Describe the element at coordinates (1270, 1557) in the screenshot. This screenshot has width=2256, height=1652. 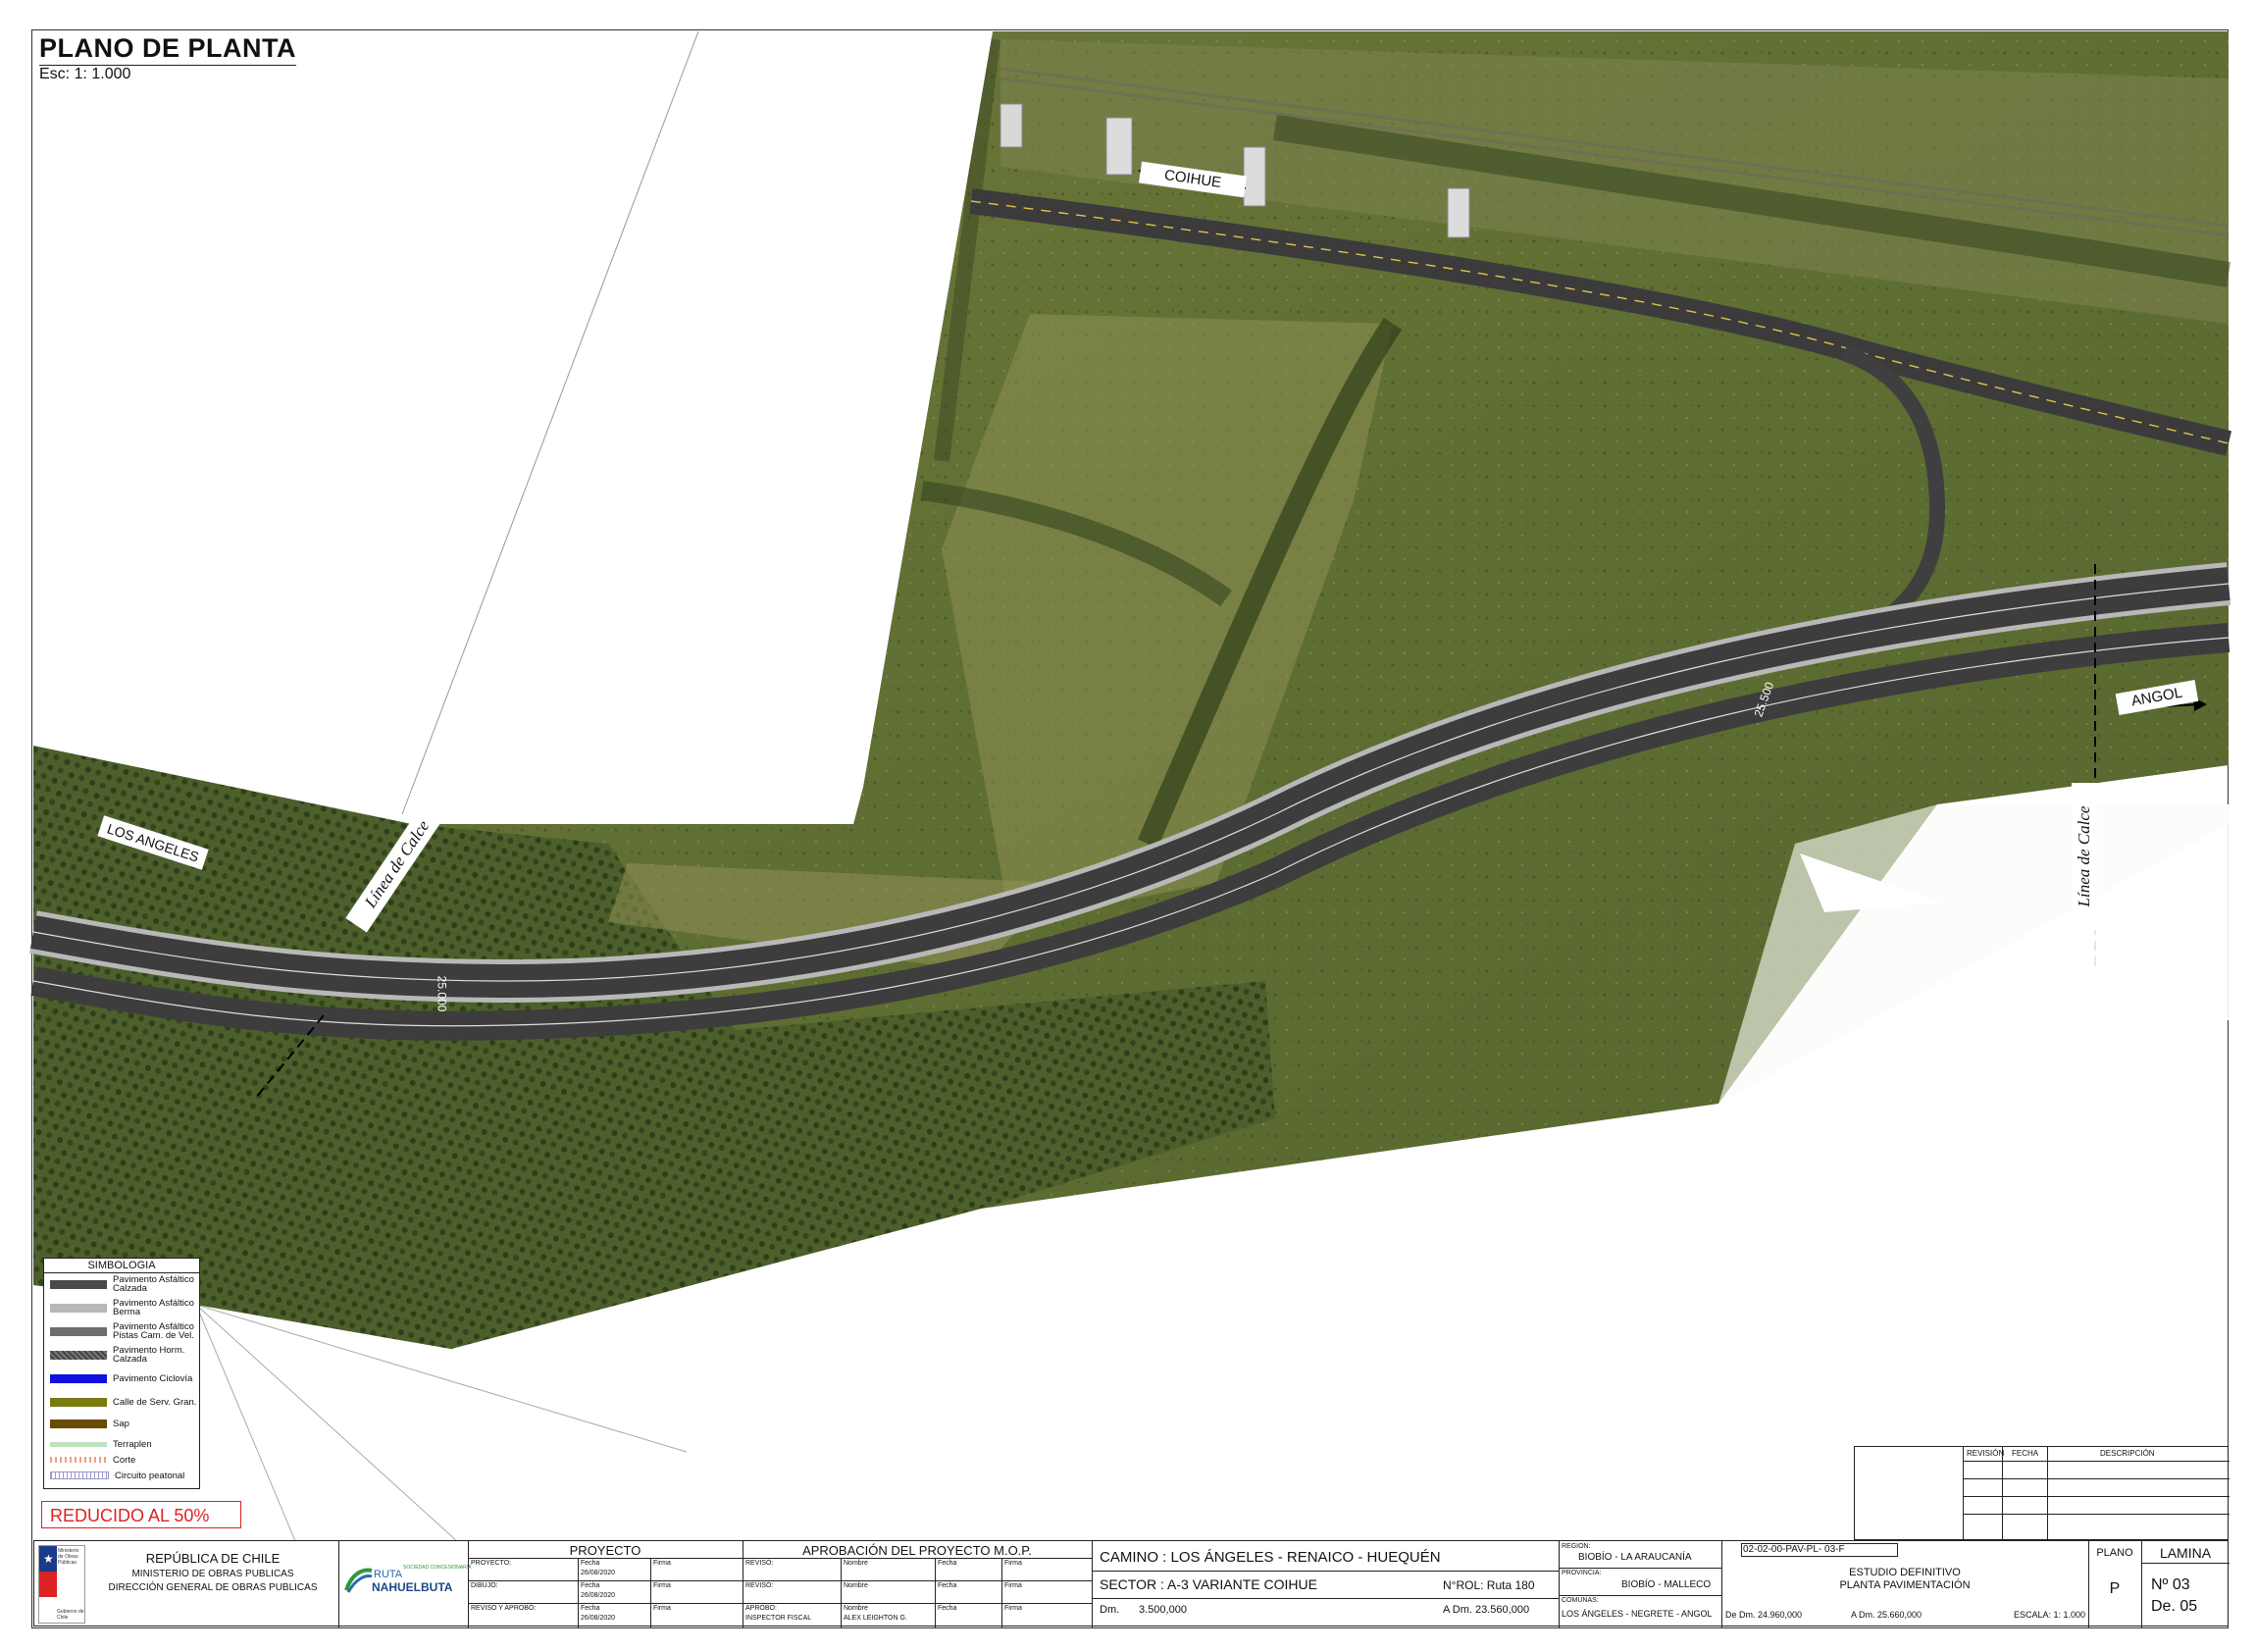
I see `camino-title: CAMINO : LOS ÁNGELES - RENAICO - HUEQUÉN` at that location.